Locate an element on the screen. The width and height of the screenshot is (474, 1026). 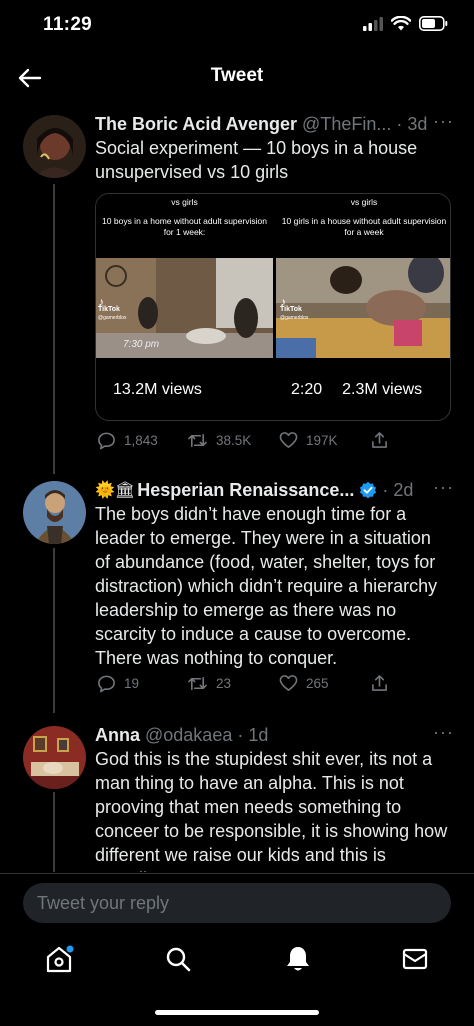
home-icon is located at coordinates (60, 959).